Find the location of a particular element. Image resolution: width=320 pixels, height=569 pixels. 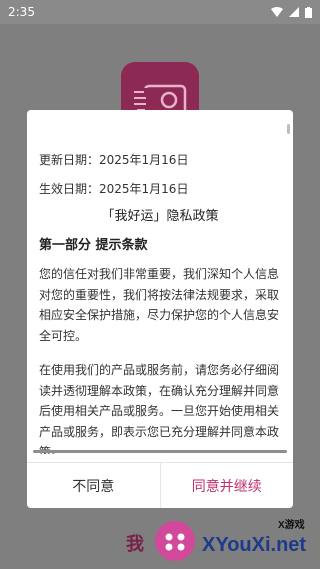

battery-icon is located at coordinates (308, 12).